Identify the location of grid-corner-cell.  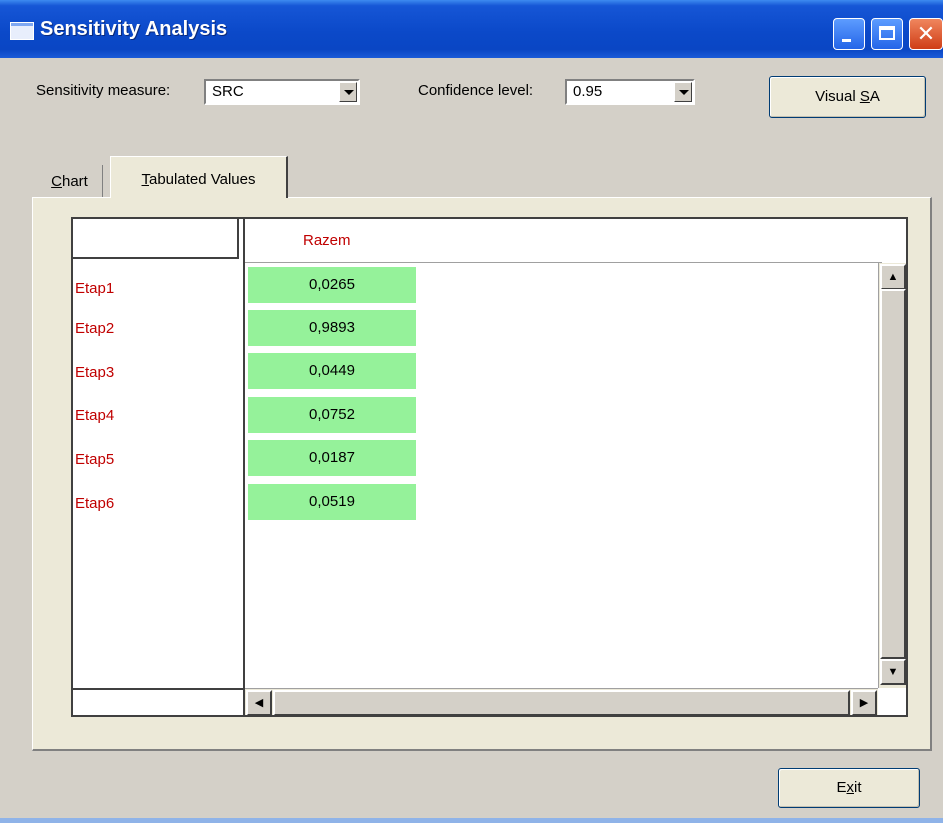
(156, 239).